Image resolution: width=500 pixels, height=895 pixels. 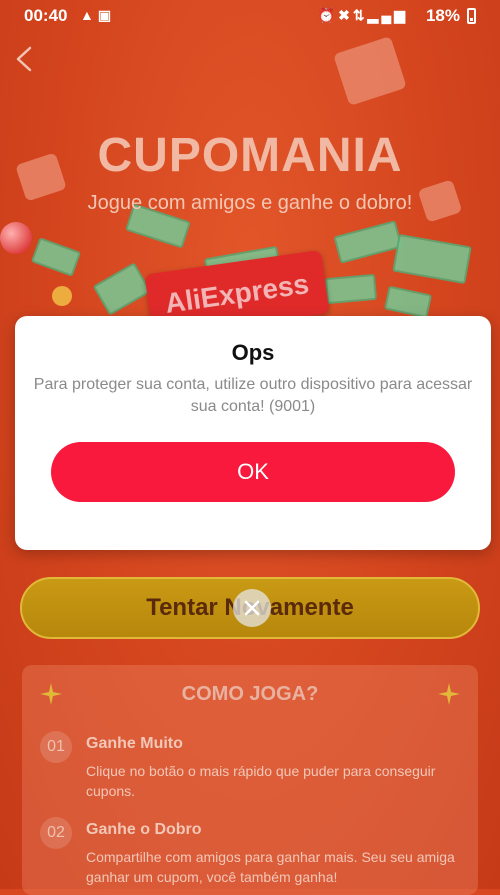 I want to click on status-bar: 00:40 ▲▣ ⏰✖⇅▂▄▆ 18%, so click(x=250, y=16).